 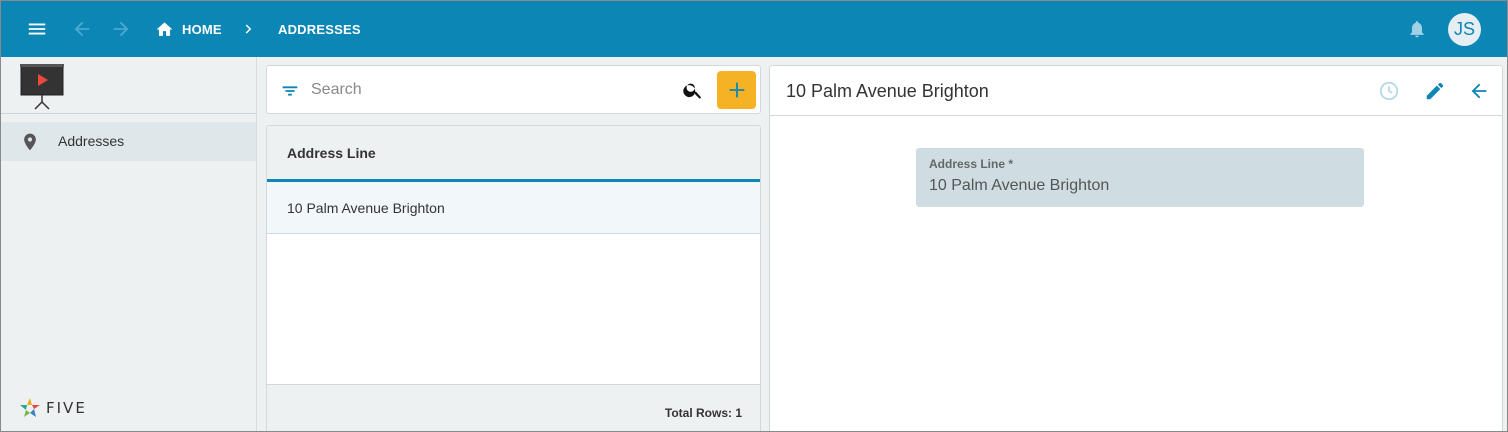 What do you see at coordinates (30, 407) in the screenshot?
I see `five-star-icon` at bounding box center [30, 407].